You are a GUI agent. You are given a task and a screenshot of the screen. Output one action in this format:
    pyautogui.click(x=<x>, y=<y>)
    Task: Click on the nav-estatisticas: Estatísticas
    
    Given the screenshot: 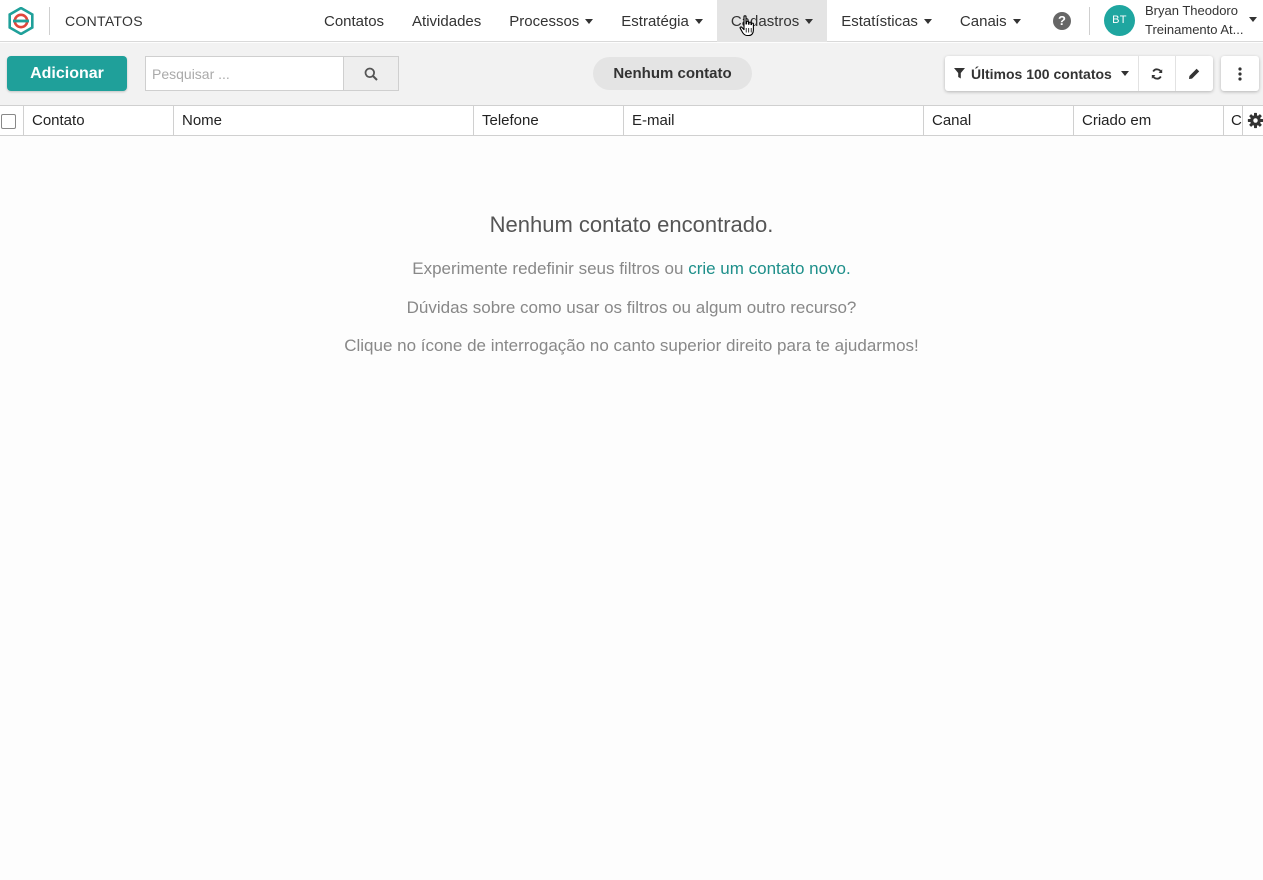 What is the action you would take?
    pyautogui.click(x=886, y=21)
    